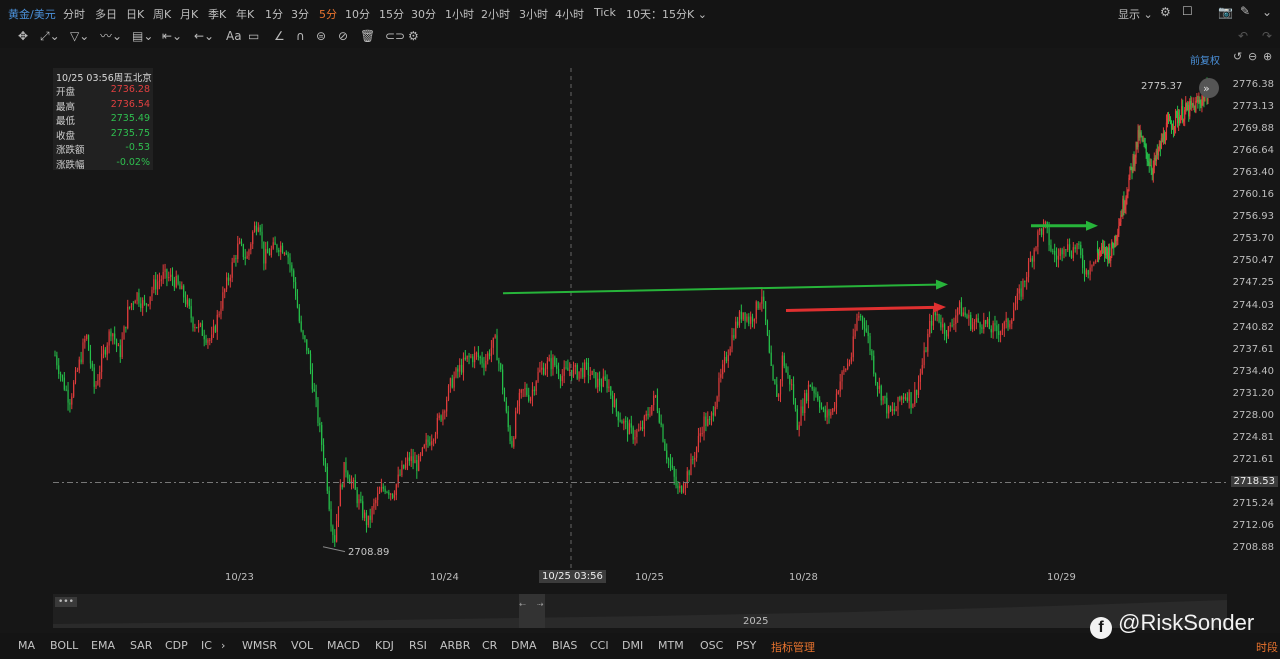 The width and height of the screenshot is (1280, 659). Describe the element at coordinates (162, 14) in the screenshot. I see `timeframe-3: 周K` at that location.